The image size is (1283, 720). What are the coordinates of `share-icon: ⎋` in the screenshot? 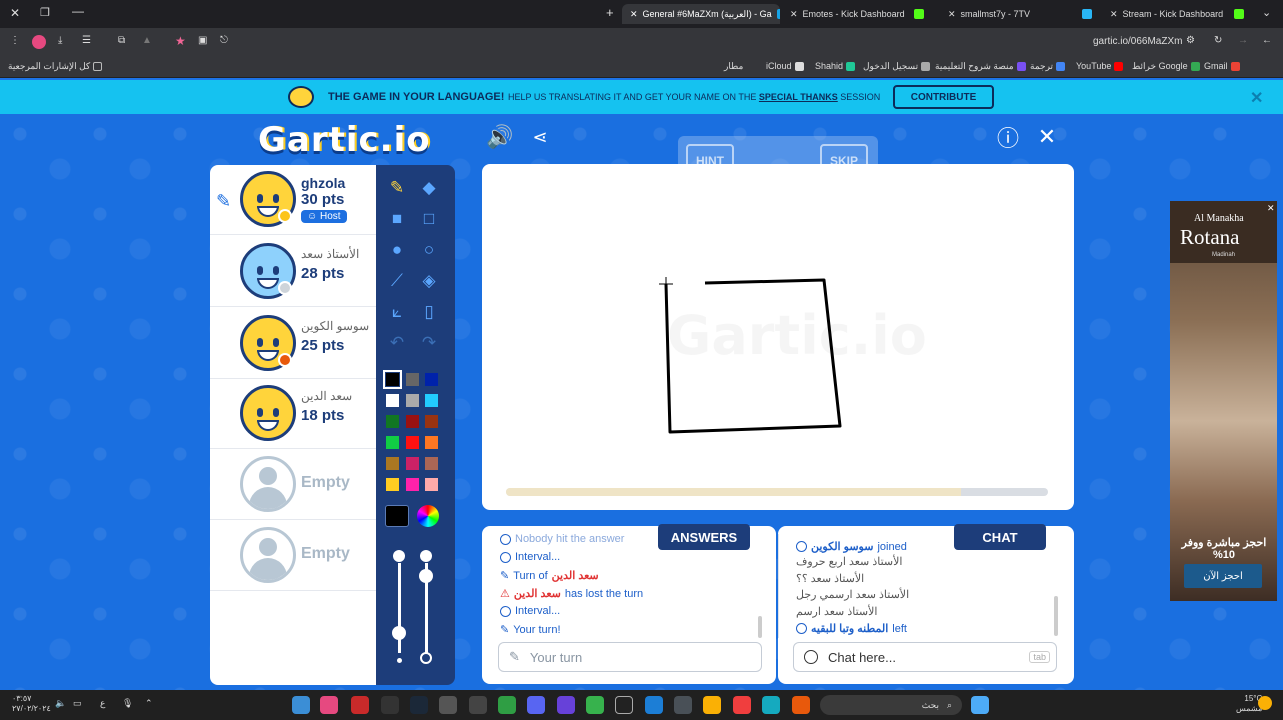 It's located at (224, 40).